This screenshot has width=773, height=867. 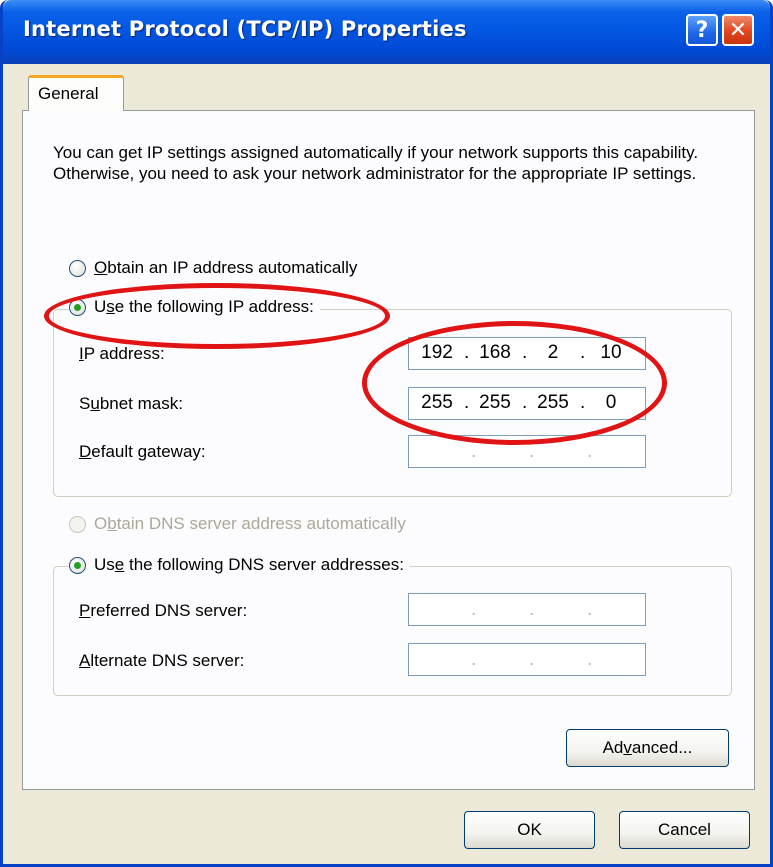 I want to click on cancel-button-label: Cancel, so click(x=684, y=829).